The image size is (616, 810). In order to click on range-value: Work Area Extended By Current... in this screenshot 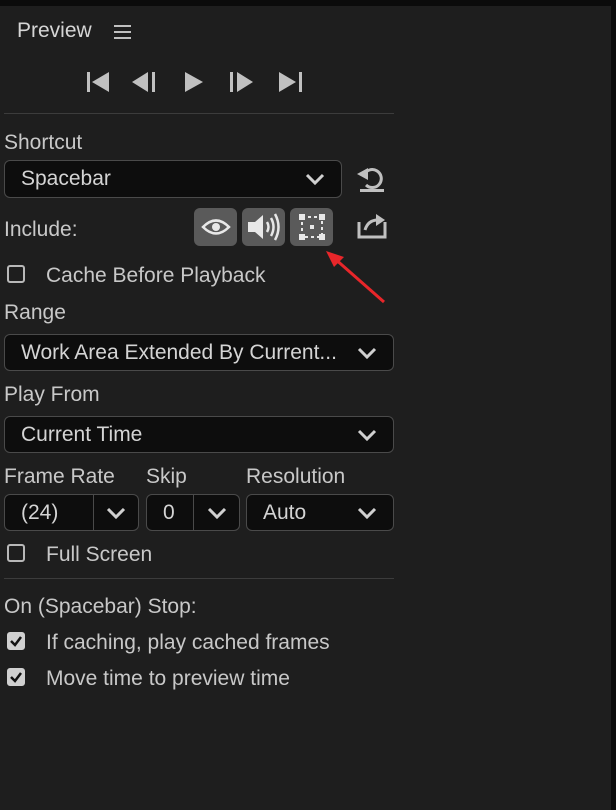, I will do `click(179, 352)`.